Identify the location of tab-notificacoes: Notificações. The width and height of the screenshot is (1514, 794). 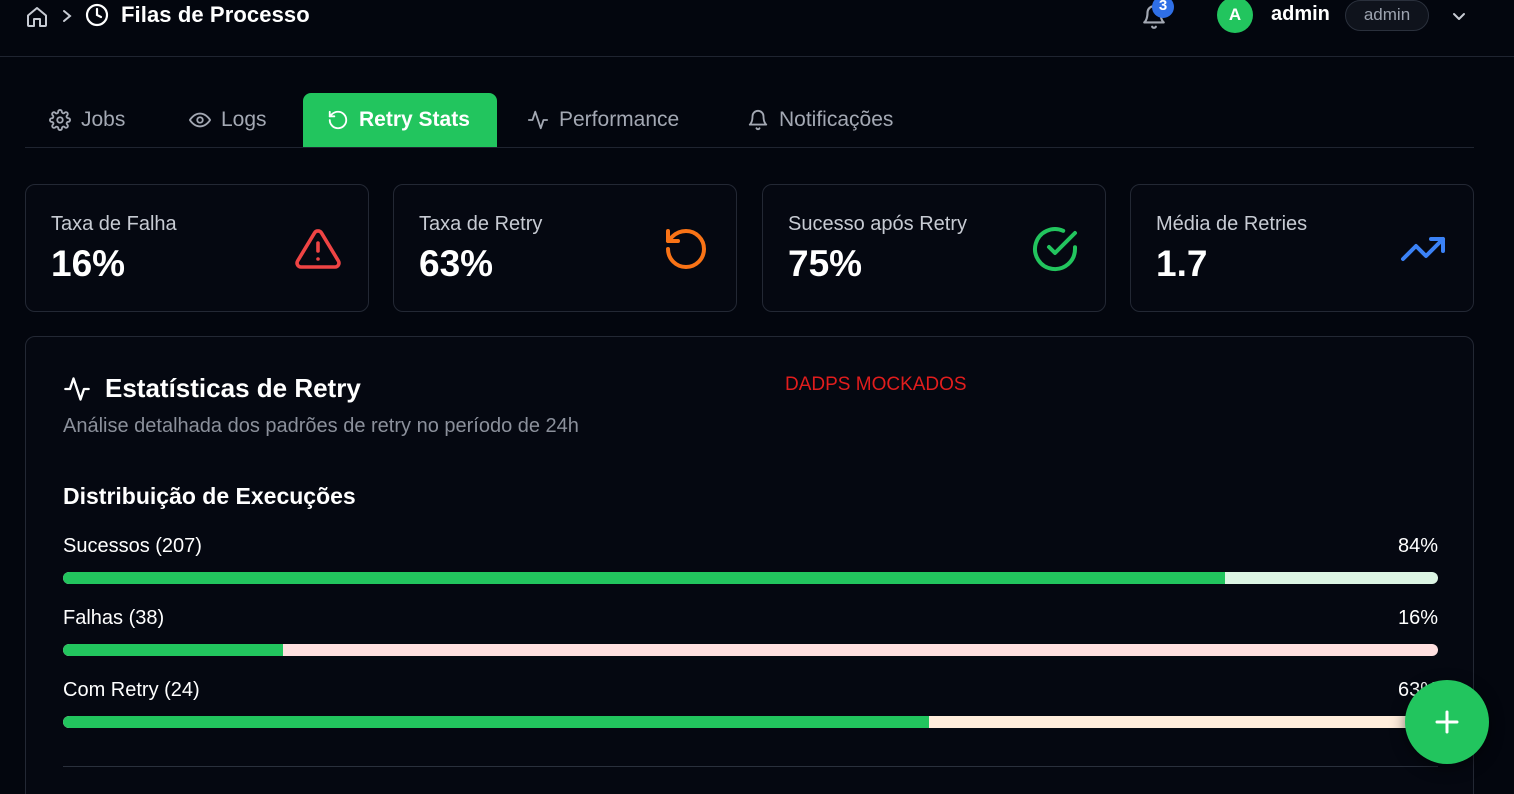
(820, 120).